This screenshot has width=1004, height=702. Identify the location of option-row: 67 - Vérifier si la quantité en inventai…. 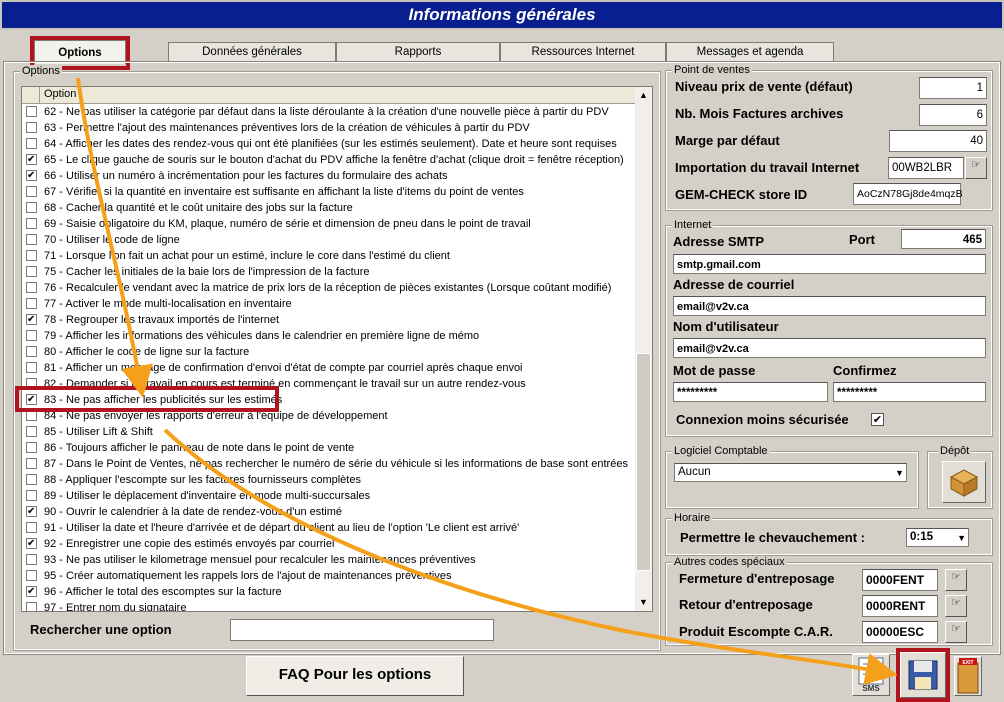
(329, 192).